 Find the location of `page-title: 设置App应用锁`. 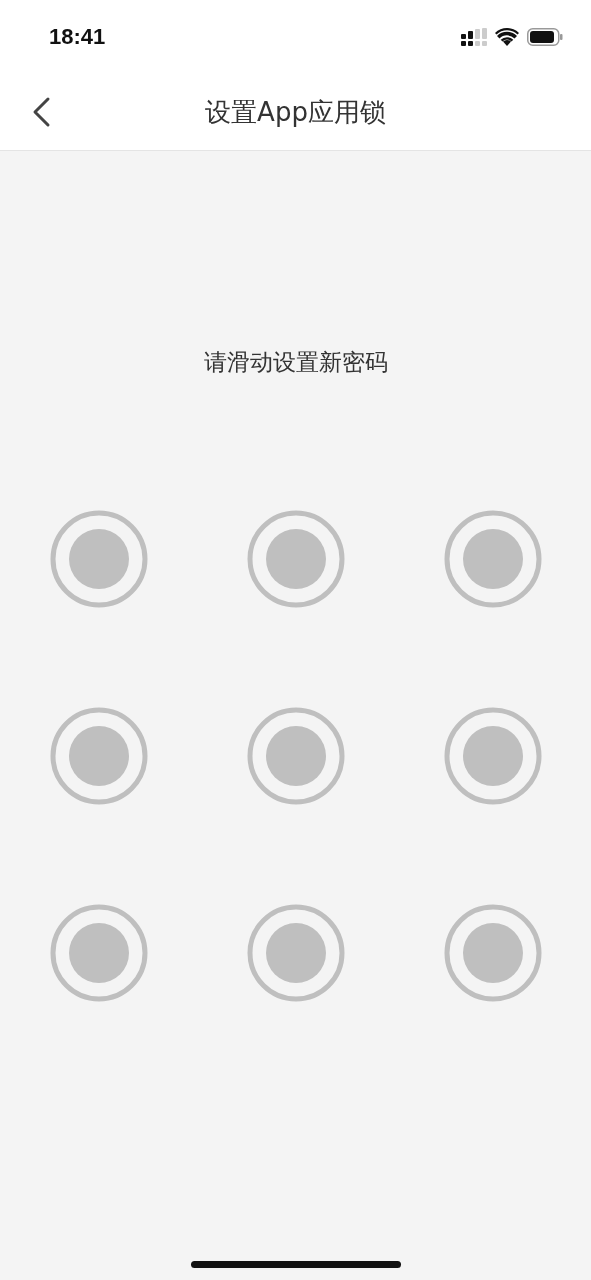

page-title: 设置App应用锁 is located at coordinates (295, 112).